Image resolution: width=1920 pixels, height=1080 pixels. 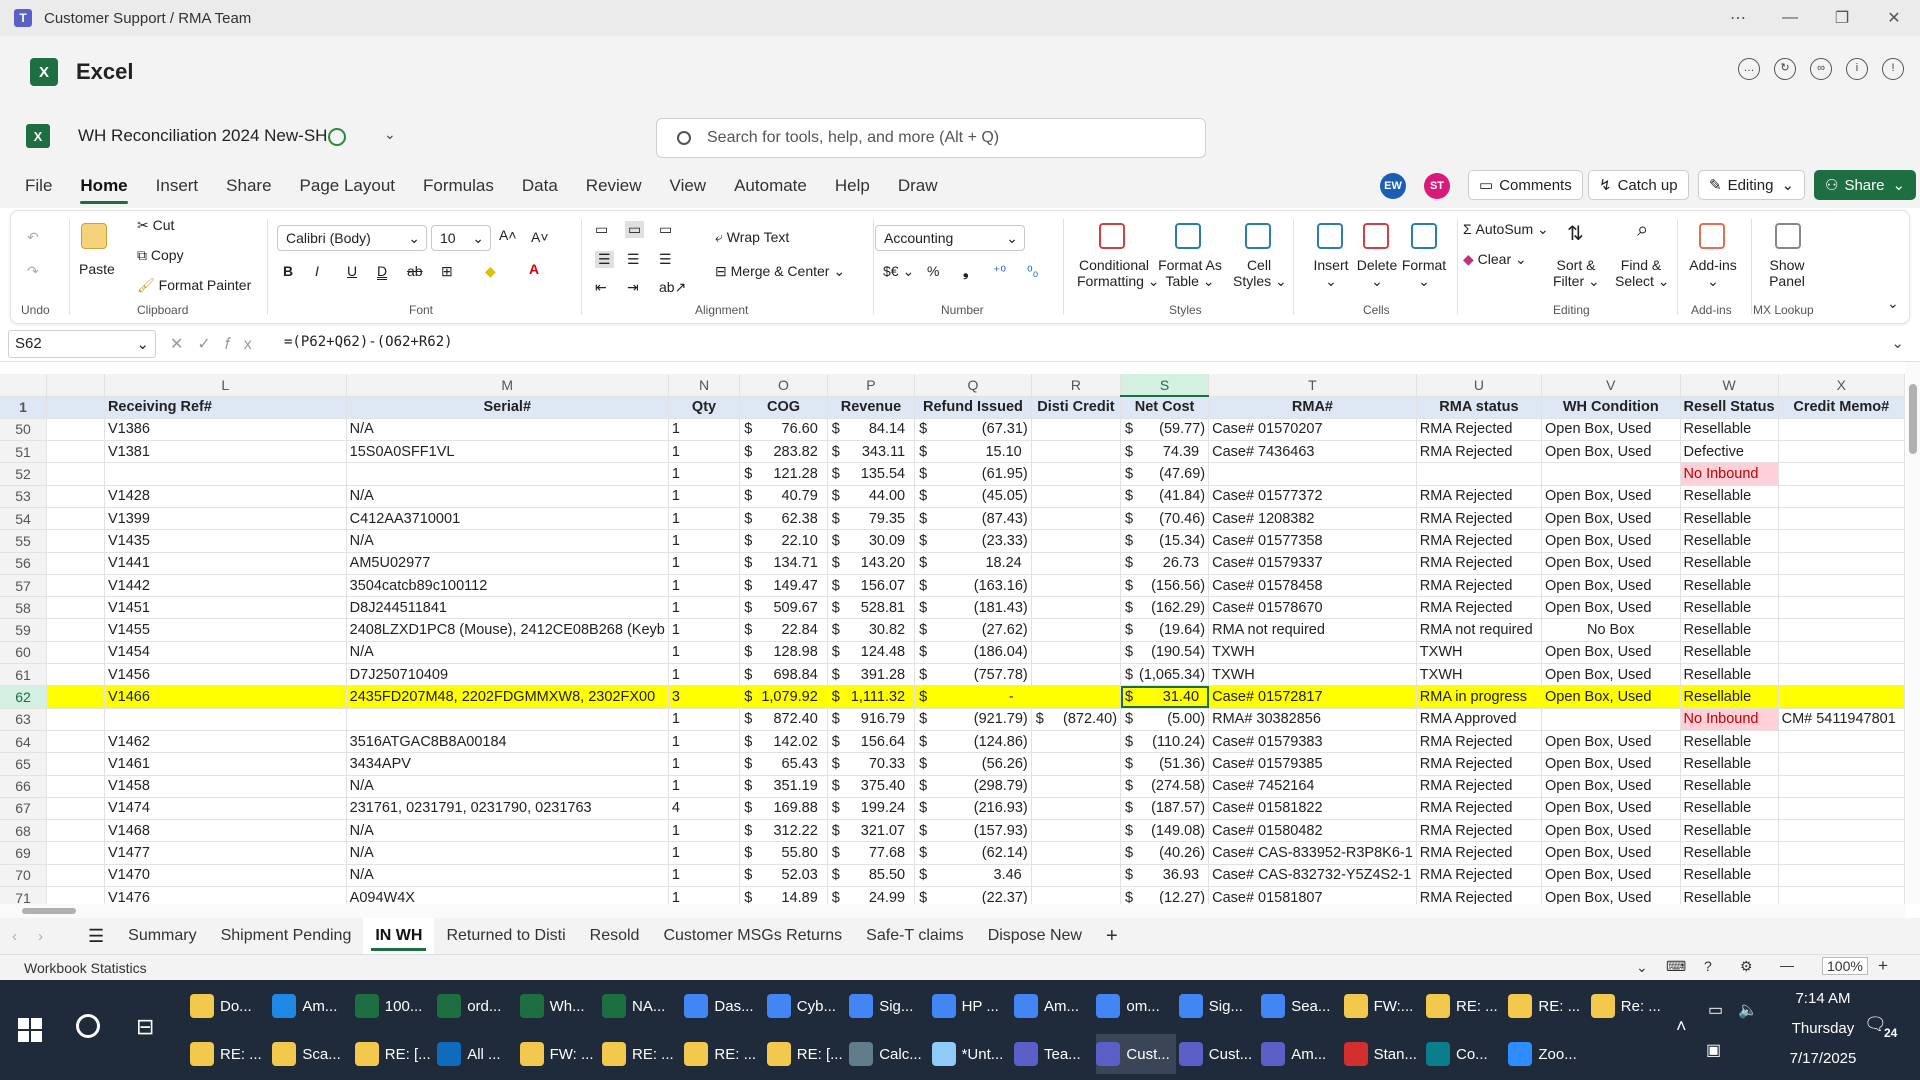 What do you see at coordinates (30, 1030) in the screenshot?
I see `windows-start-icon` at bounding box center [30, 1030].